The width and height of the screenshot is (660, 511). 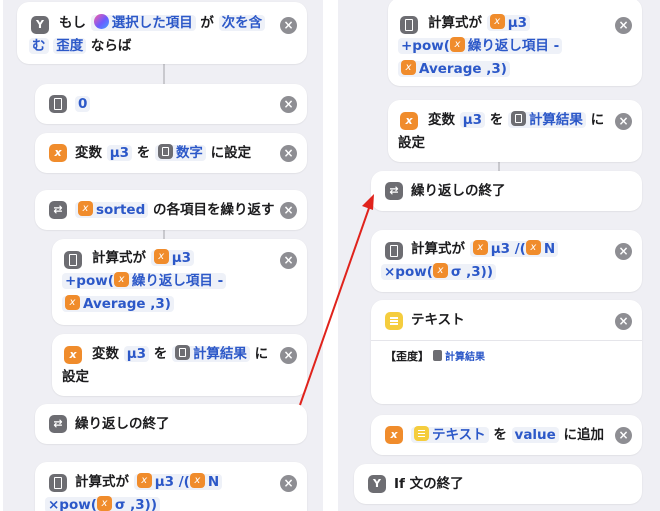 I want to click on text-icon, so click(x=421, y=433).